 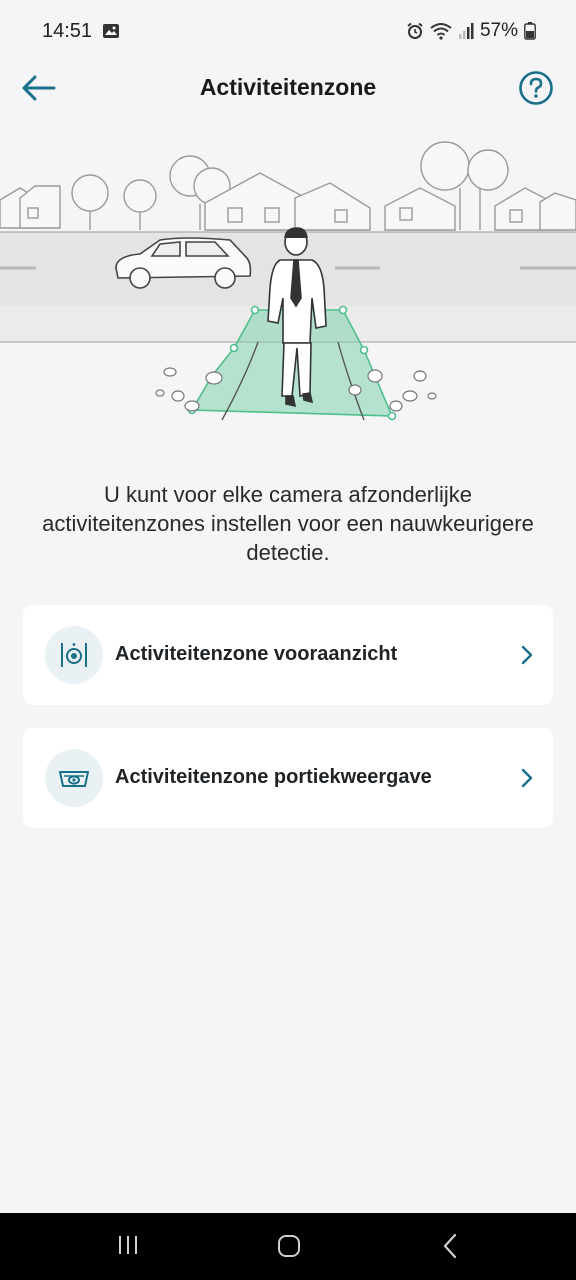 I want to click on image-icon, so click(x=111, y=31).